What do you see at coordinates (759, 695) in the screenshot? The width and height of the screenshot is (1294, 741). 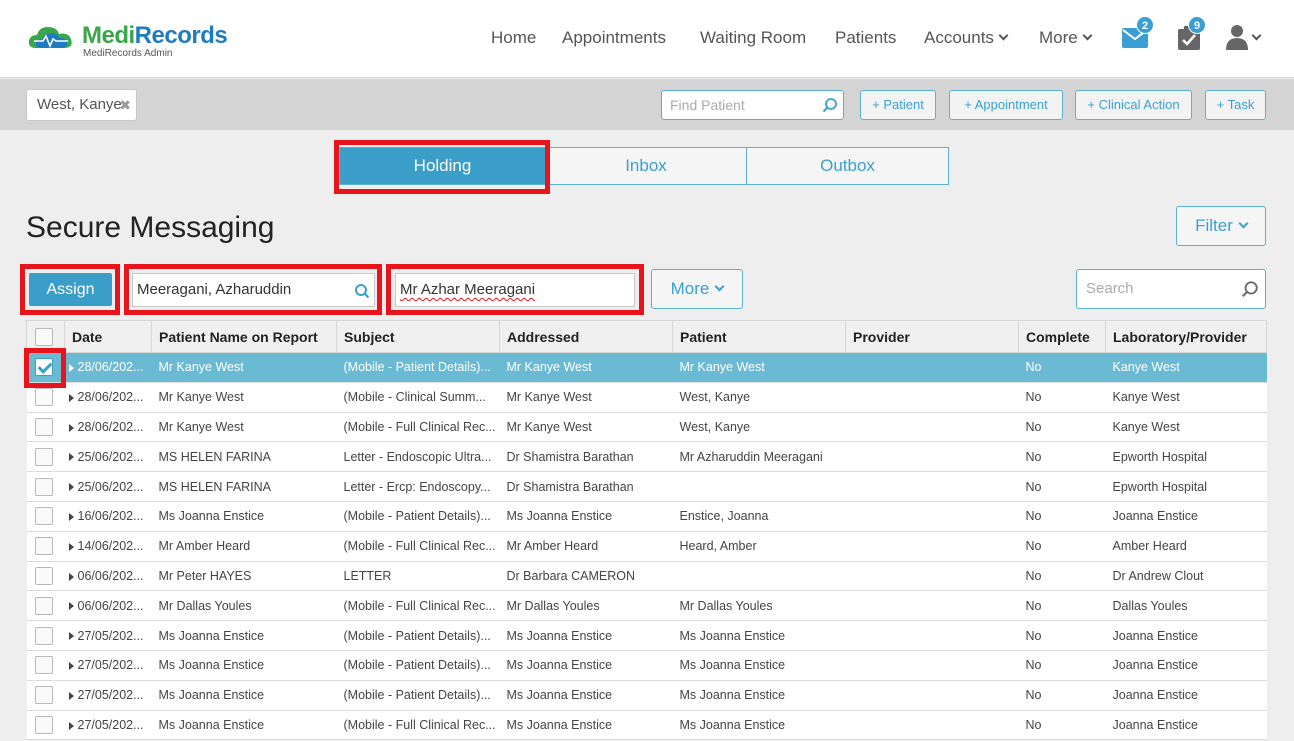 I see `cell-patient: Ms Joanna Enstice` at bounding box center [759, 695].